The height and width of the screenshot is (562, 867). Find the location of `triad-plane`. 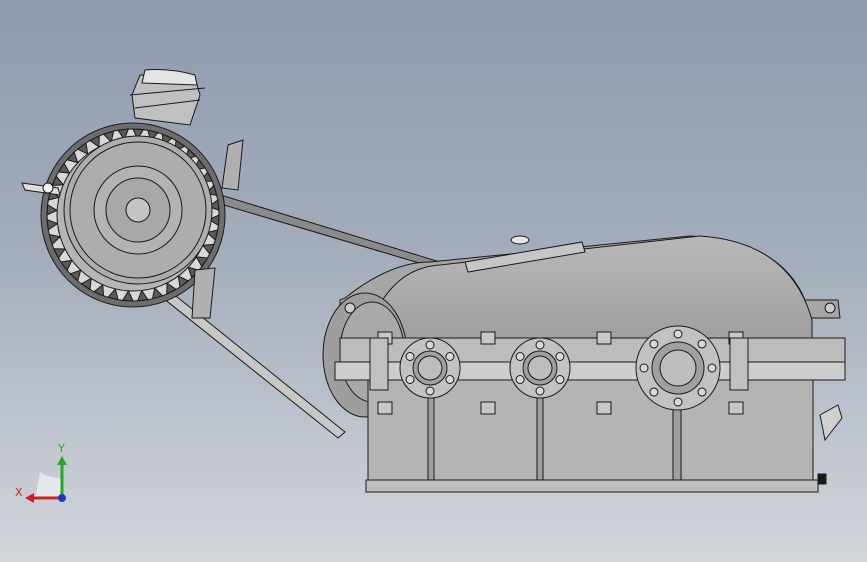

triad-plane is located at coordinates (48, 486).